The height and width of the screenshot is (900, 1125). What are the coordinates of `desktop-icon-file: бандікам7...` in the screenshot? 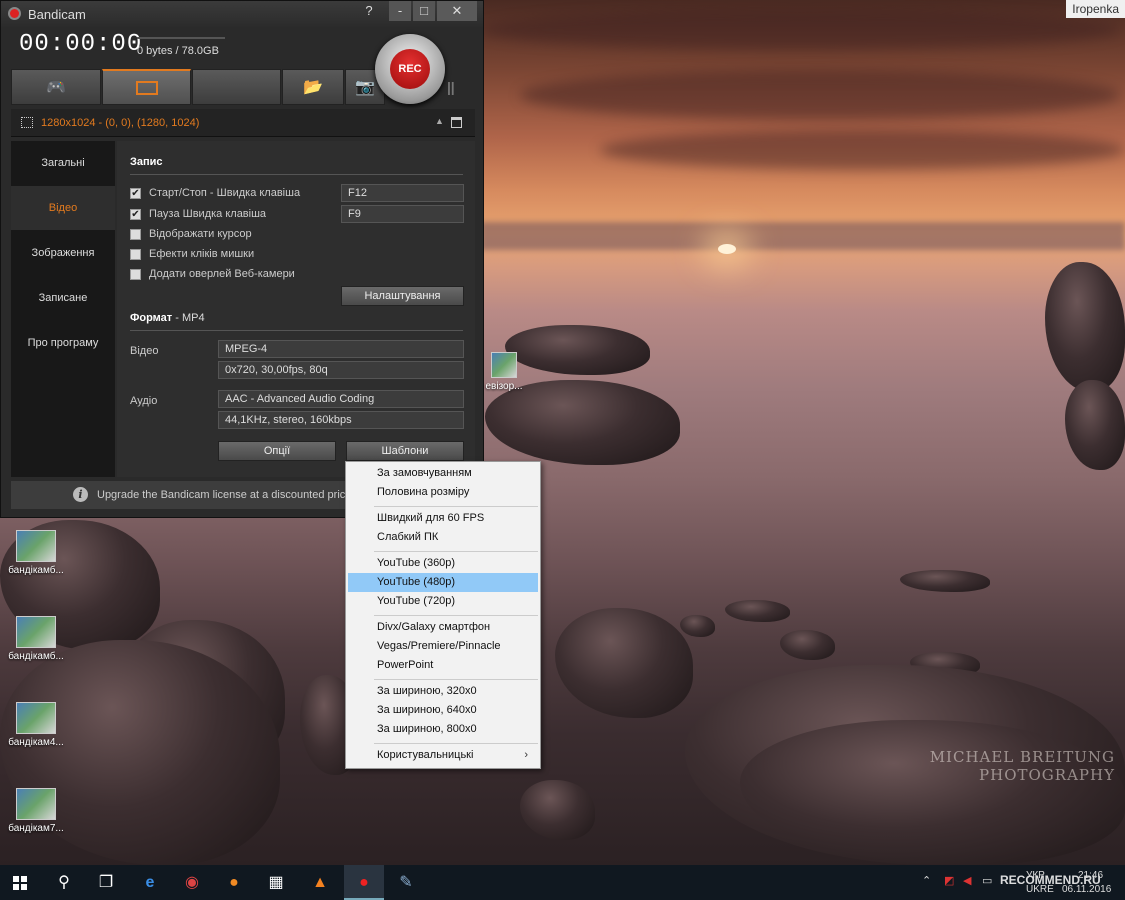 It's located at (36, 811).